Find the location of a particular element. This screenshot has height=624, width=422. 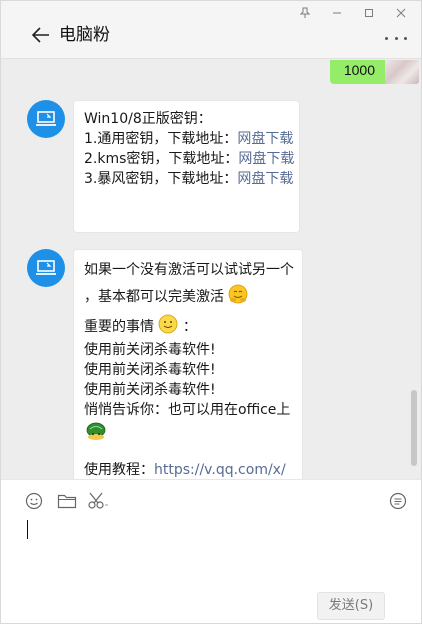

message-line is located at coordinates (188, 433).